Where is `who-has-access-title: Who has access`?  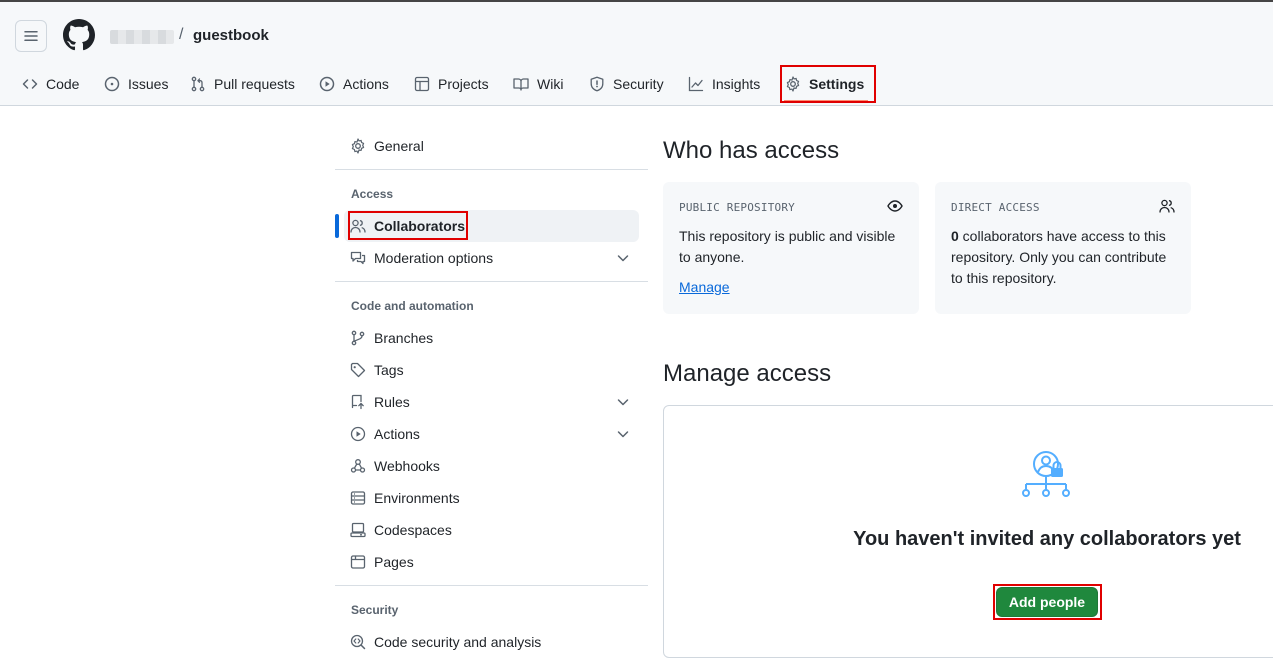 who-has-access-title: Who has access is located at coordinates (751, 150).